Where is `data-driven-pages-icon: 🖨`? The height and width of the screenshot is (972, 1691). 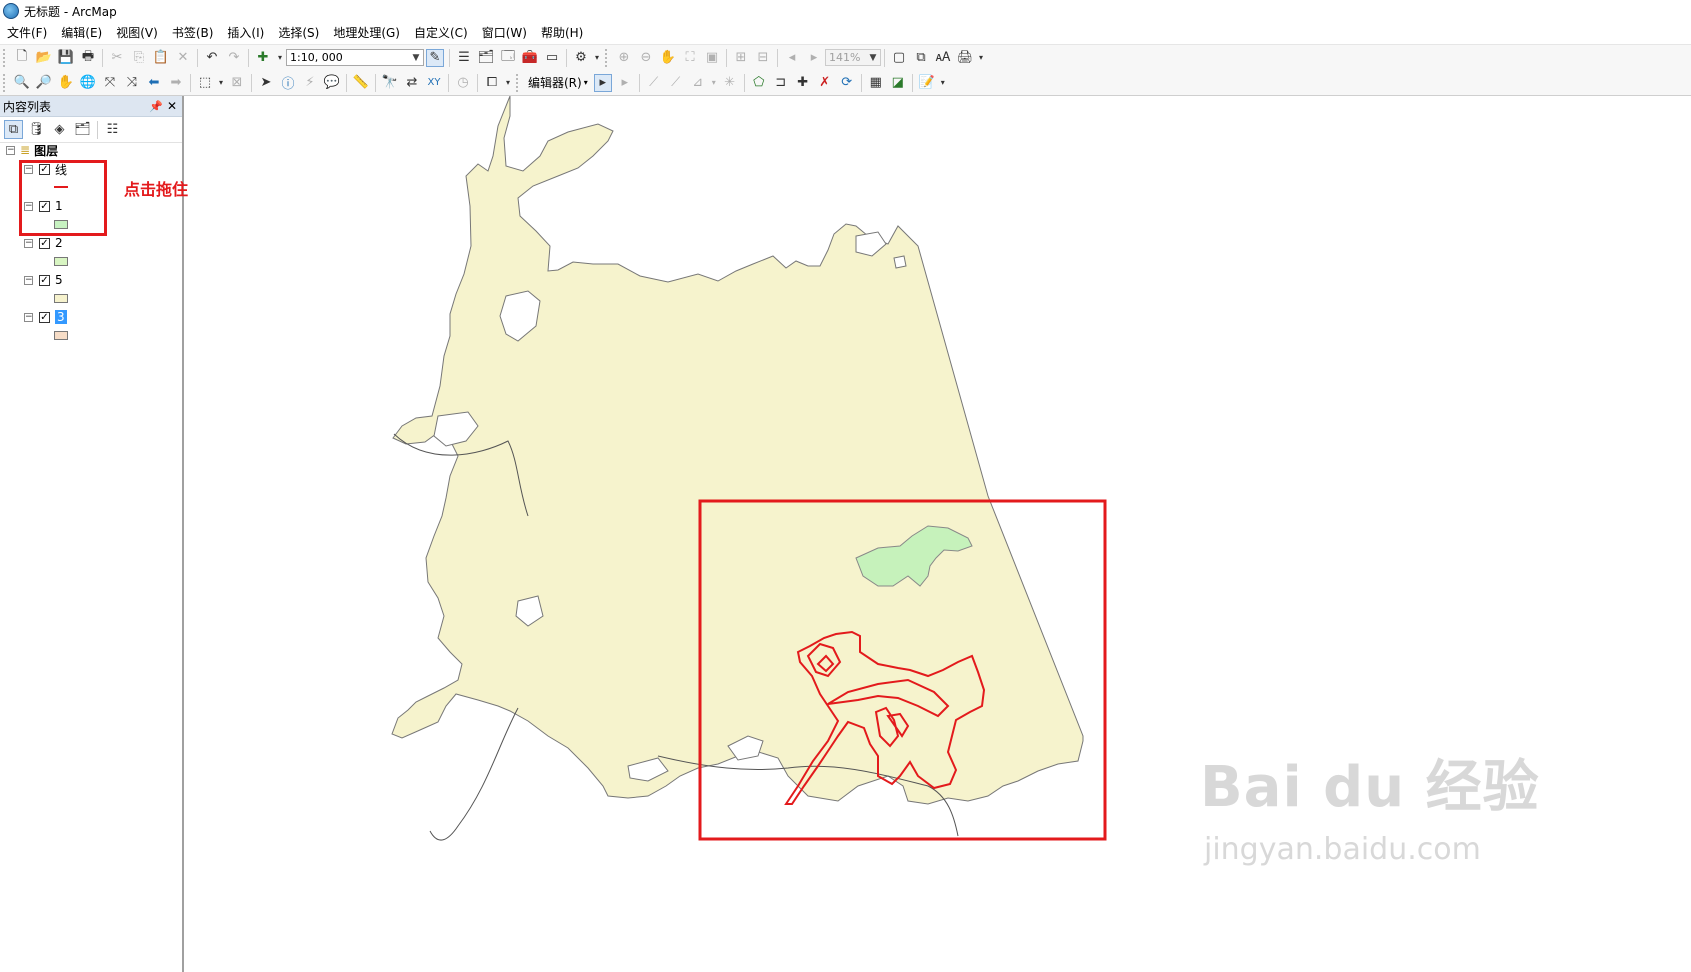
data-driven-pages-icon: 🖨 is located at coordinates (965, 58).